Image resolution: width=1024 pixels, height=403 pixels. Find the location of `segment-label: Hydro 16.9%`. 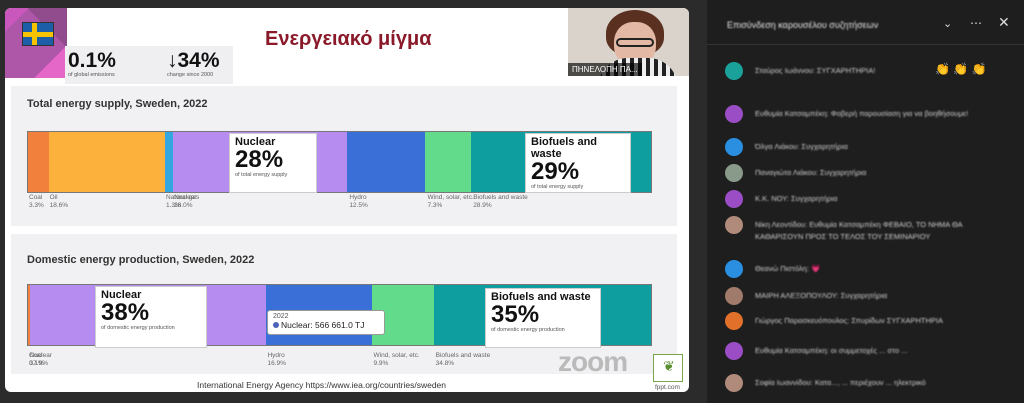

segment-label: Hydro 16.9% is located at coordinates (276, 360).